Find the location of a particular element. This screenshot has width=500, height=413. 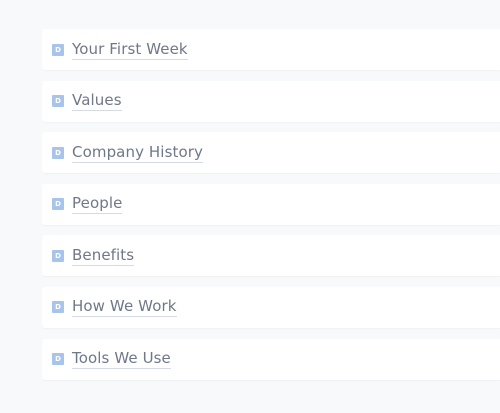

document-link-values: Values is located at coordinates (97, 101).